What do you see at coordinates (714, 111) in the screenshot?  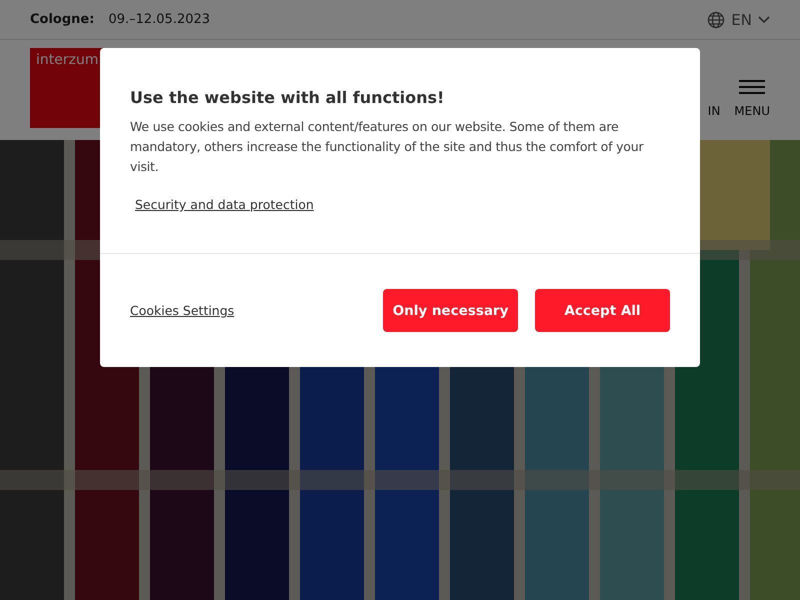 I see `login-link: IN` at bounding box center [714, 111].